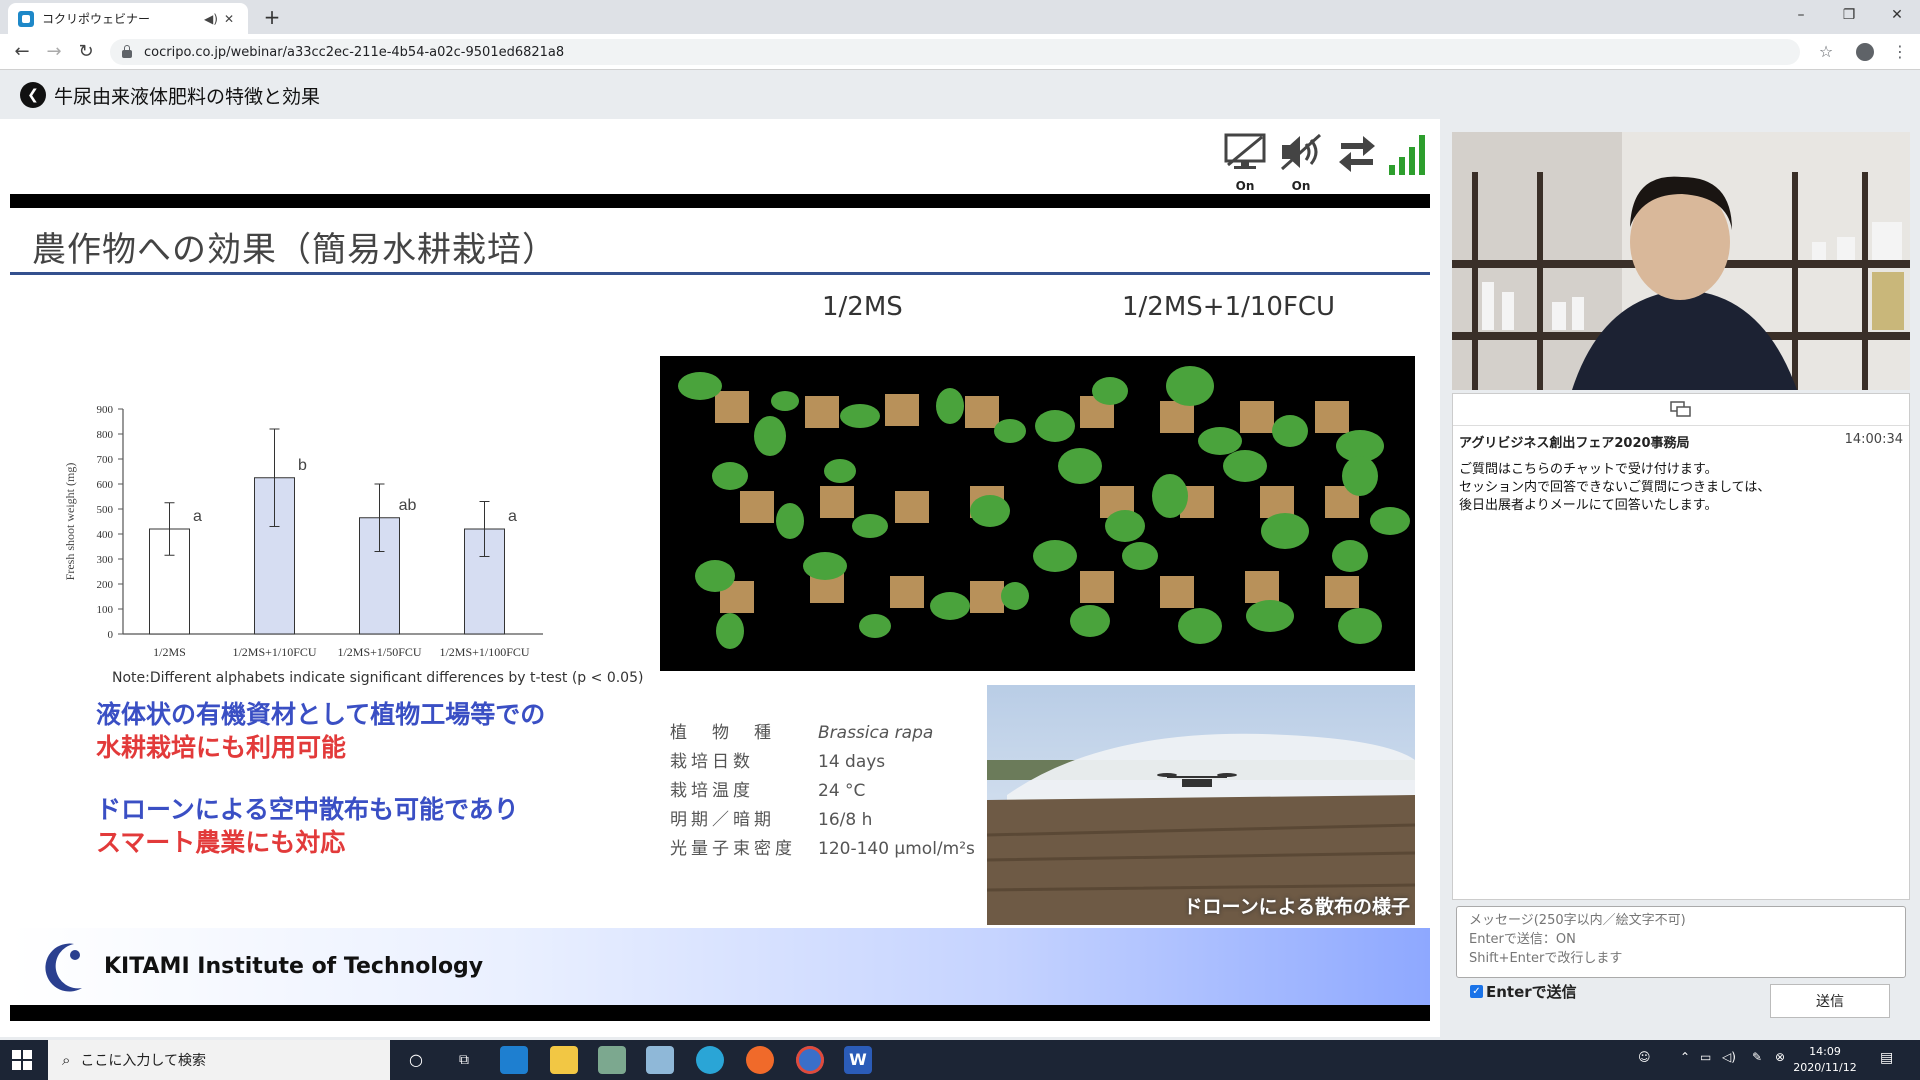 The height and width of the screenshot is (1080, 1920). What do you see at coordinates (26, 18) in the screenshot?
I see `site-favicon-icon` at bounding box center [26, 18].